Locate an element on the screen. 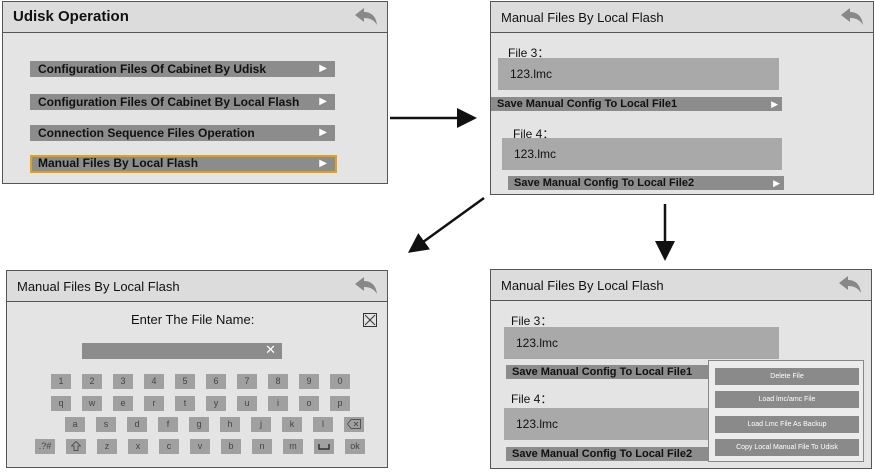 The width and height of the screenshot is (875, 476). title-bar: Udisk Operation is located at coordinates (195, 17).